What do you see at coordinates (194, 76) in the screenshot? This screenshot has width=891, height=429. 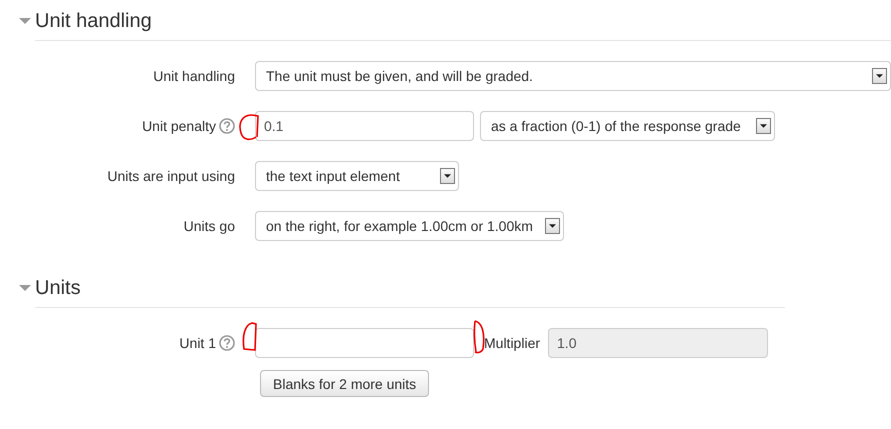 I see `field-label: Unit handling` at bounding box center [194, 76].